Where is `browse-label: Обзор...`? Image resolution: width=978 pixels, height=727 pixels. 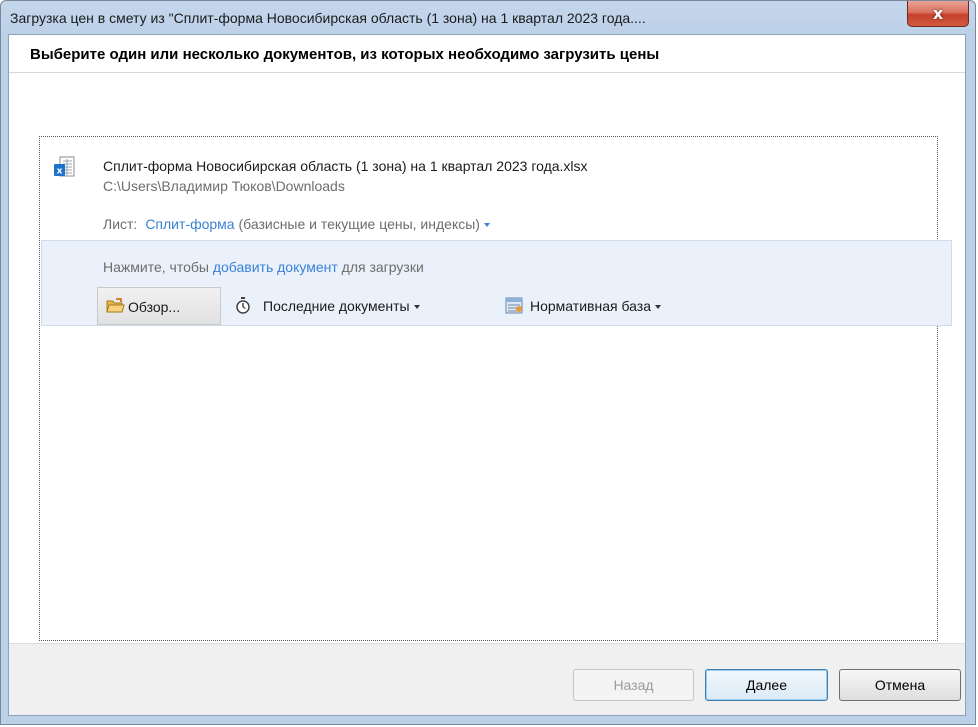 browse-label: Обзор... is located at coordinates (154, 307).